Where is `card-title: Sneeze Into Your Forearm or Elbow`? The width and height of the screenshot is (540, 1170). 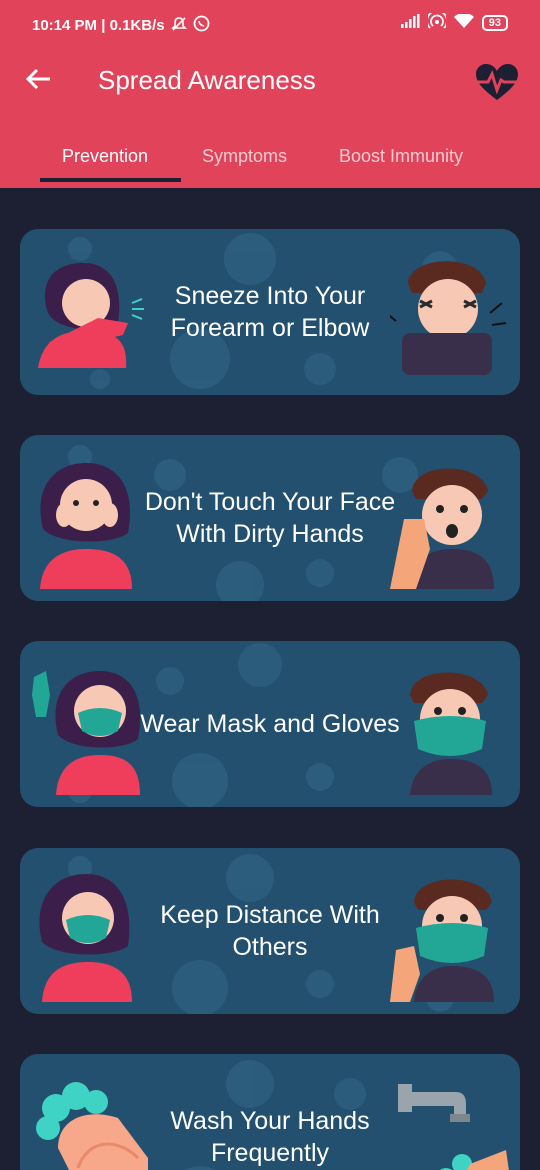 card-title: Sneeze Into Your Forearm or Elbow is located at coordinates (270, 312).